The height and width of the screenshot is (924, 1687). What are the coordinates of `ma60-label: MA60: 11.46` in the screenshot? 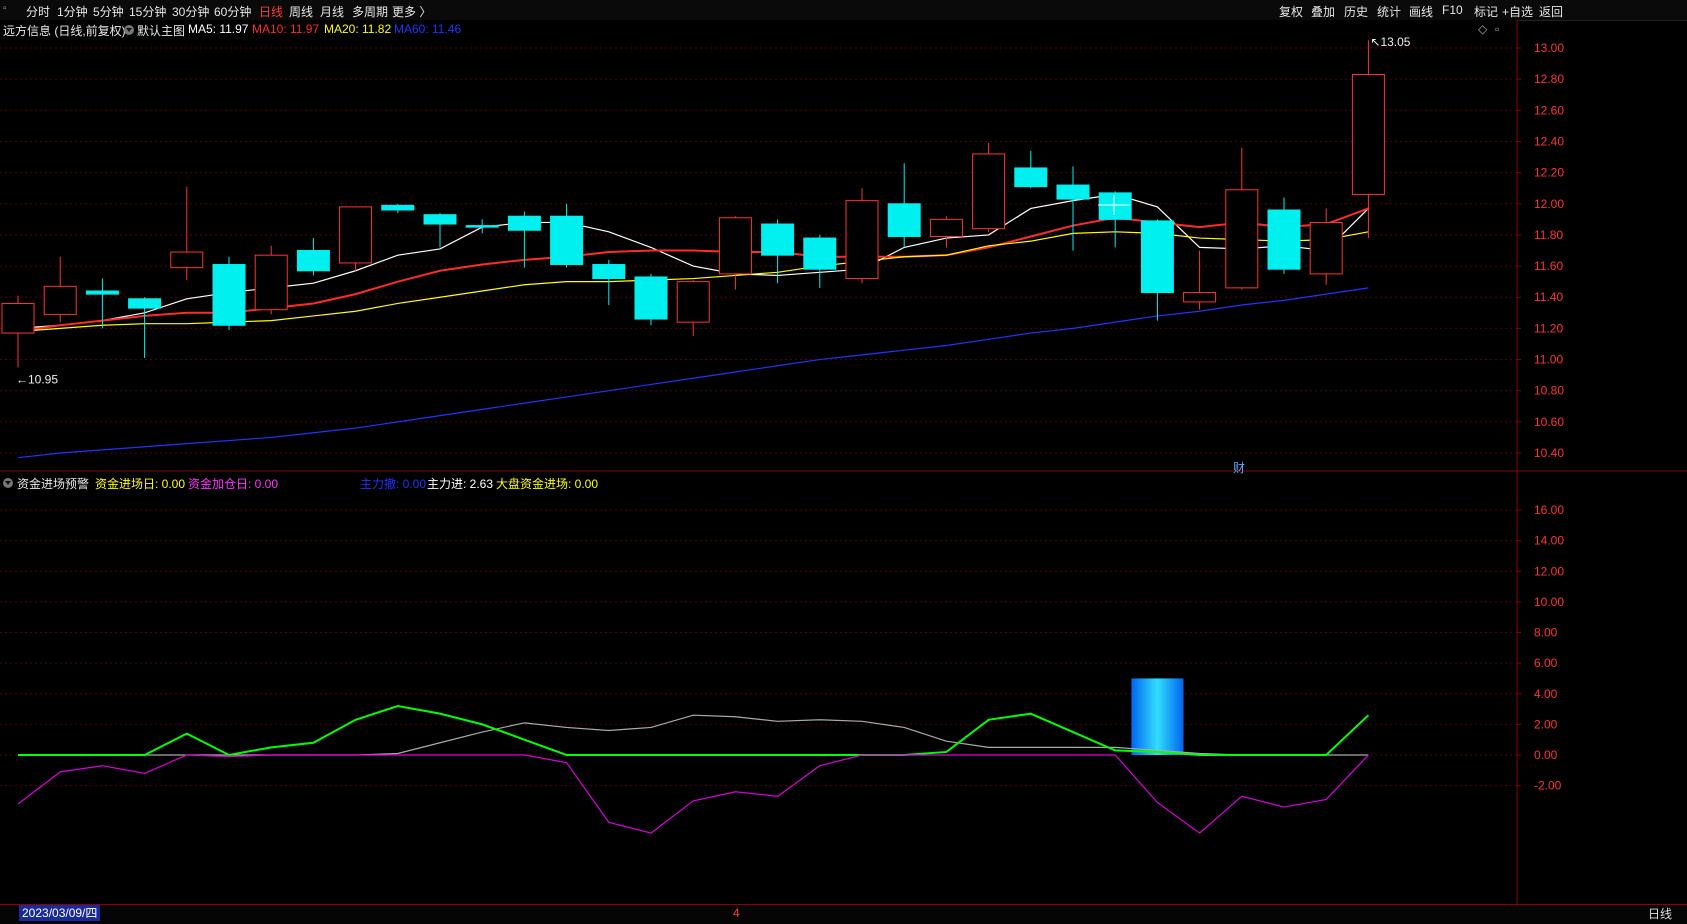 It's located at (428, 29).